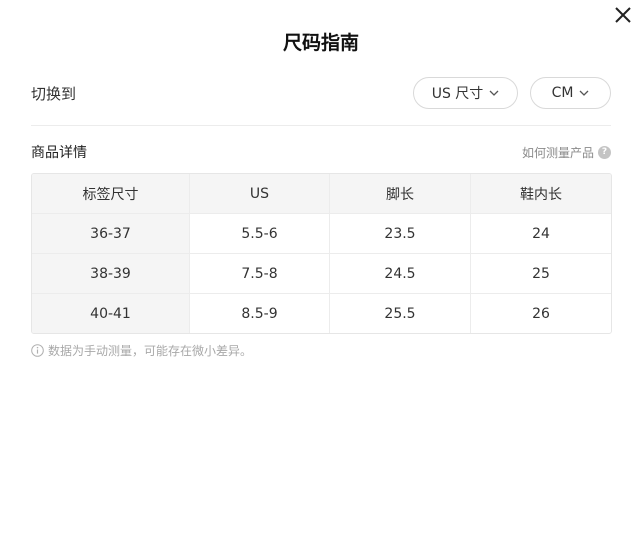 This screenshot has height=545, width=642. I want to click on table-cell: 5.5-6, so click(259, 233).